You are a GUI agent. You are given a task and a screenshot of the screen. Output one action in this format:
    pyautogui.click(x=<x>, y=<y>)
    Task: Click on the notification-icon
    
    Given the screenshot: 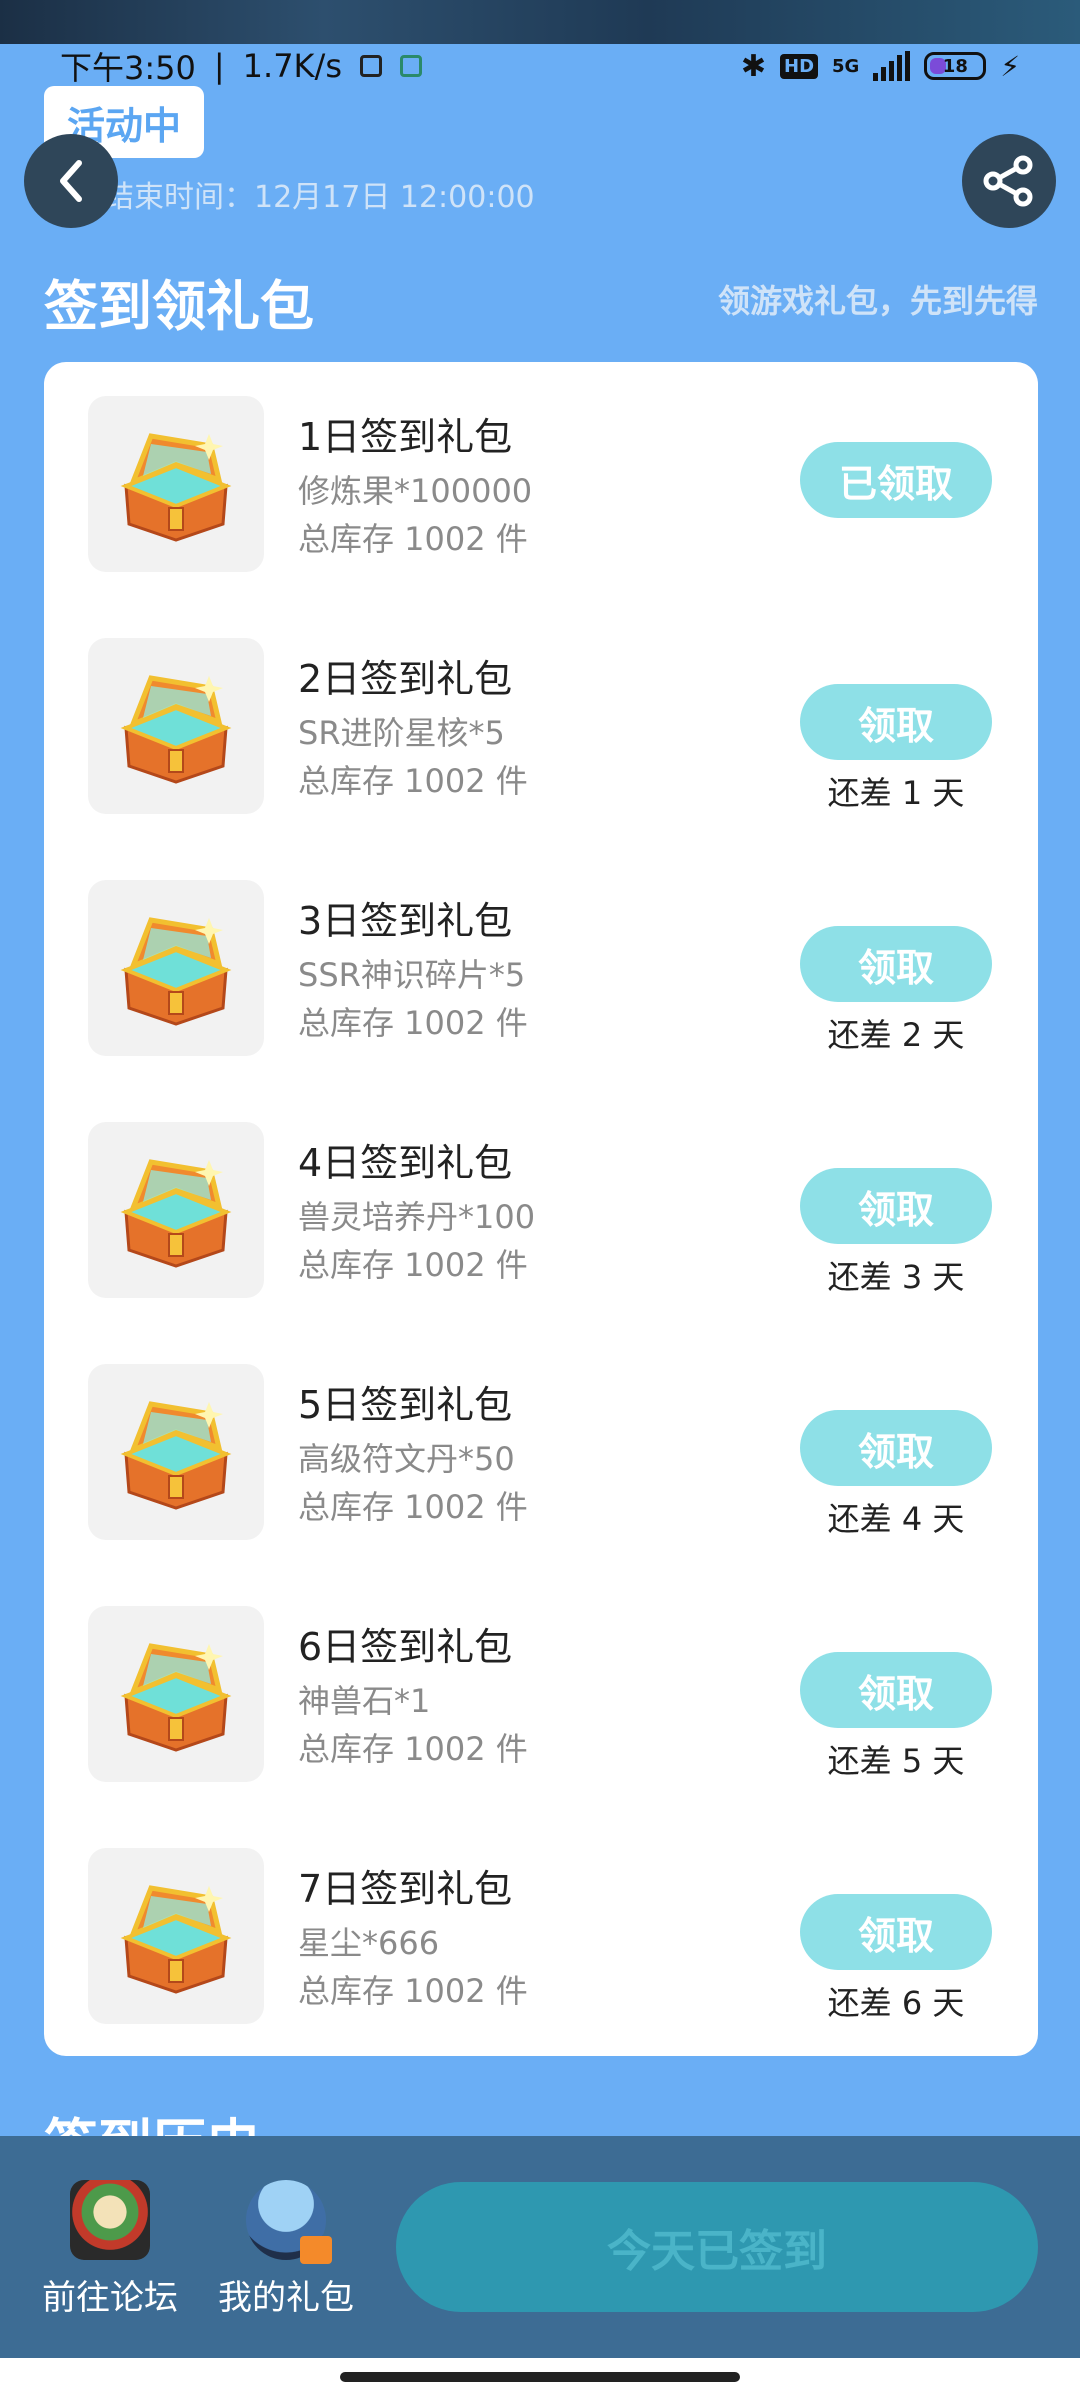 What is the action you would take?
    pyautogui.click(x=370, y=66)
    